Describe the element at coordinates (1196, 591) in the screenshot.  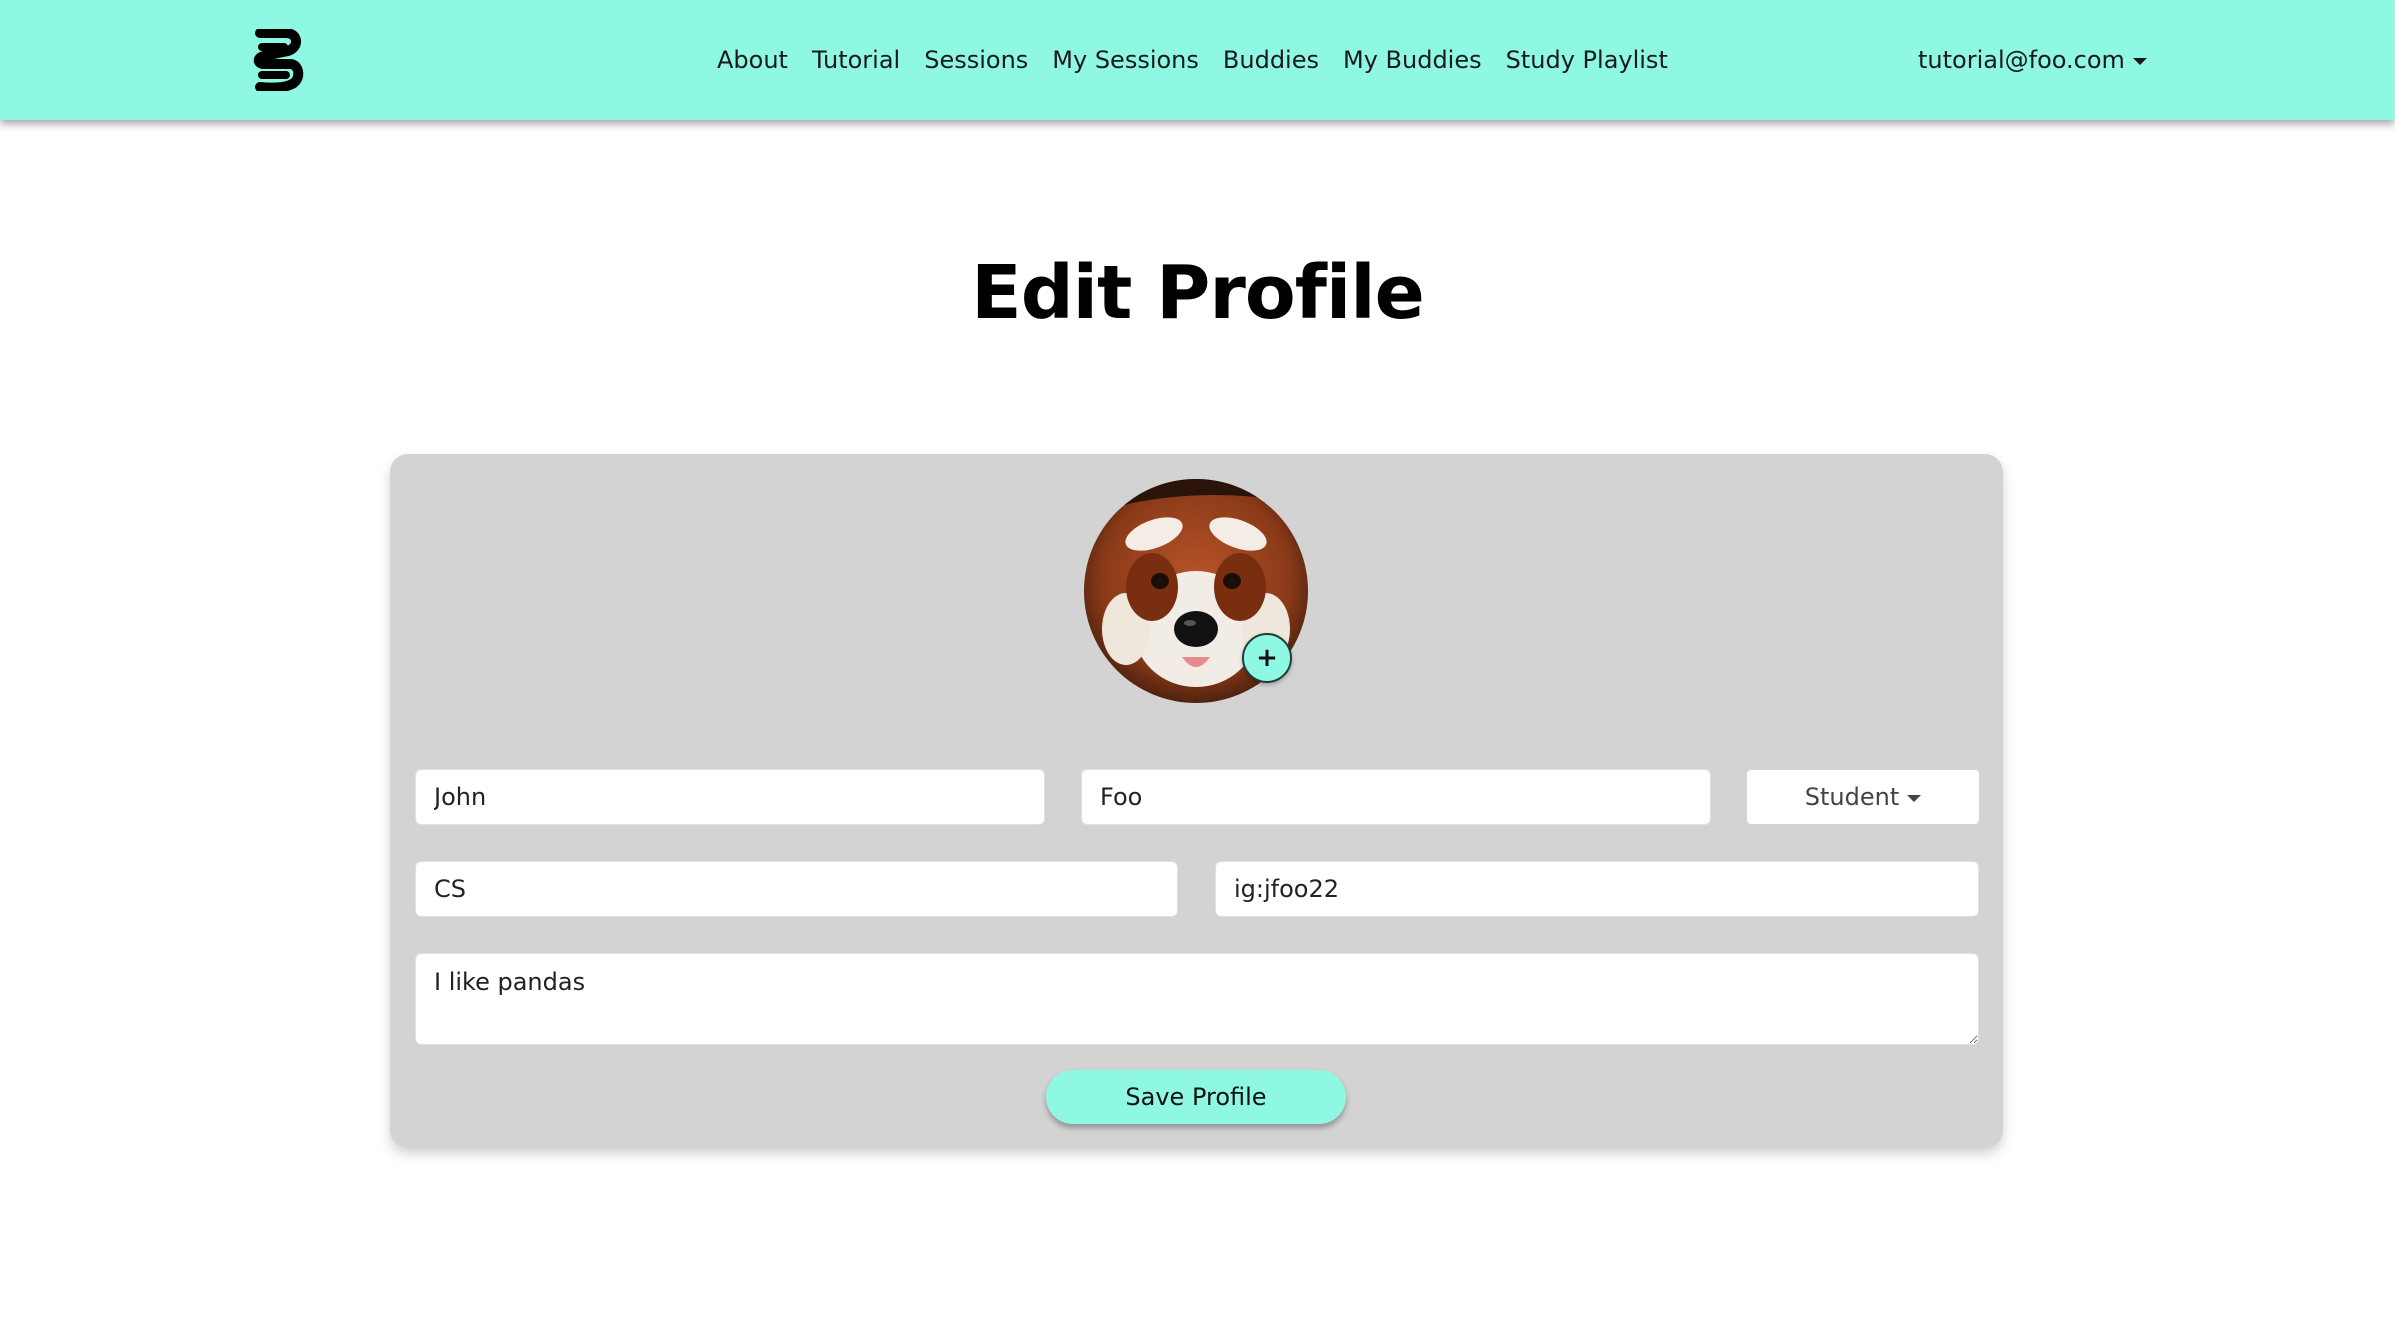
I see `avatar-container: +` at that location.